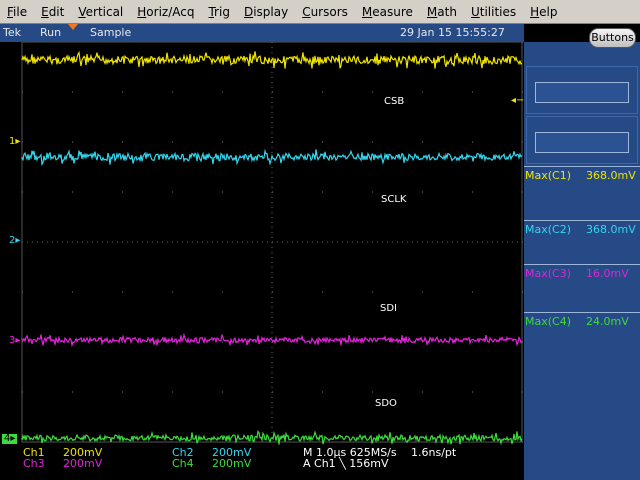 The height and width of the screenshot is (480, 640). What do you see at coordinates (272, 437) in the screenshot?
I see `trace-ch4` at bounding box center [272, 437].